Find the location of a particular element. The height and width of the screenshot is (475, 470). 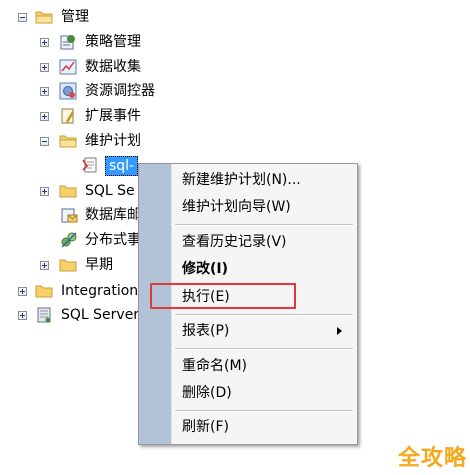

tree-node-management: 管理 is located at coordinates (78, 17).